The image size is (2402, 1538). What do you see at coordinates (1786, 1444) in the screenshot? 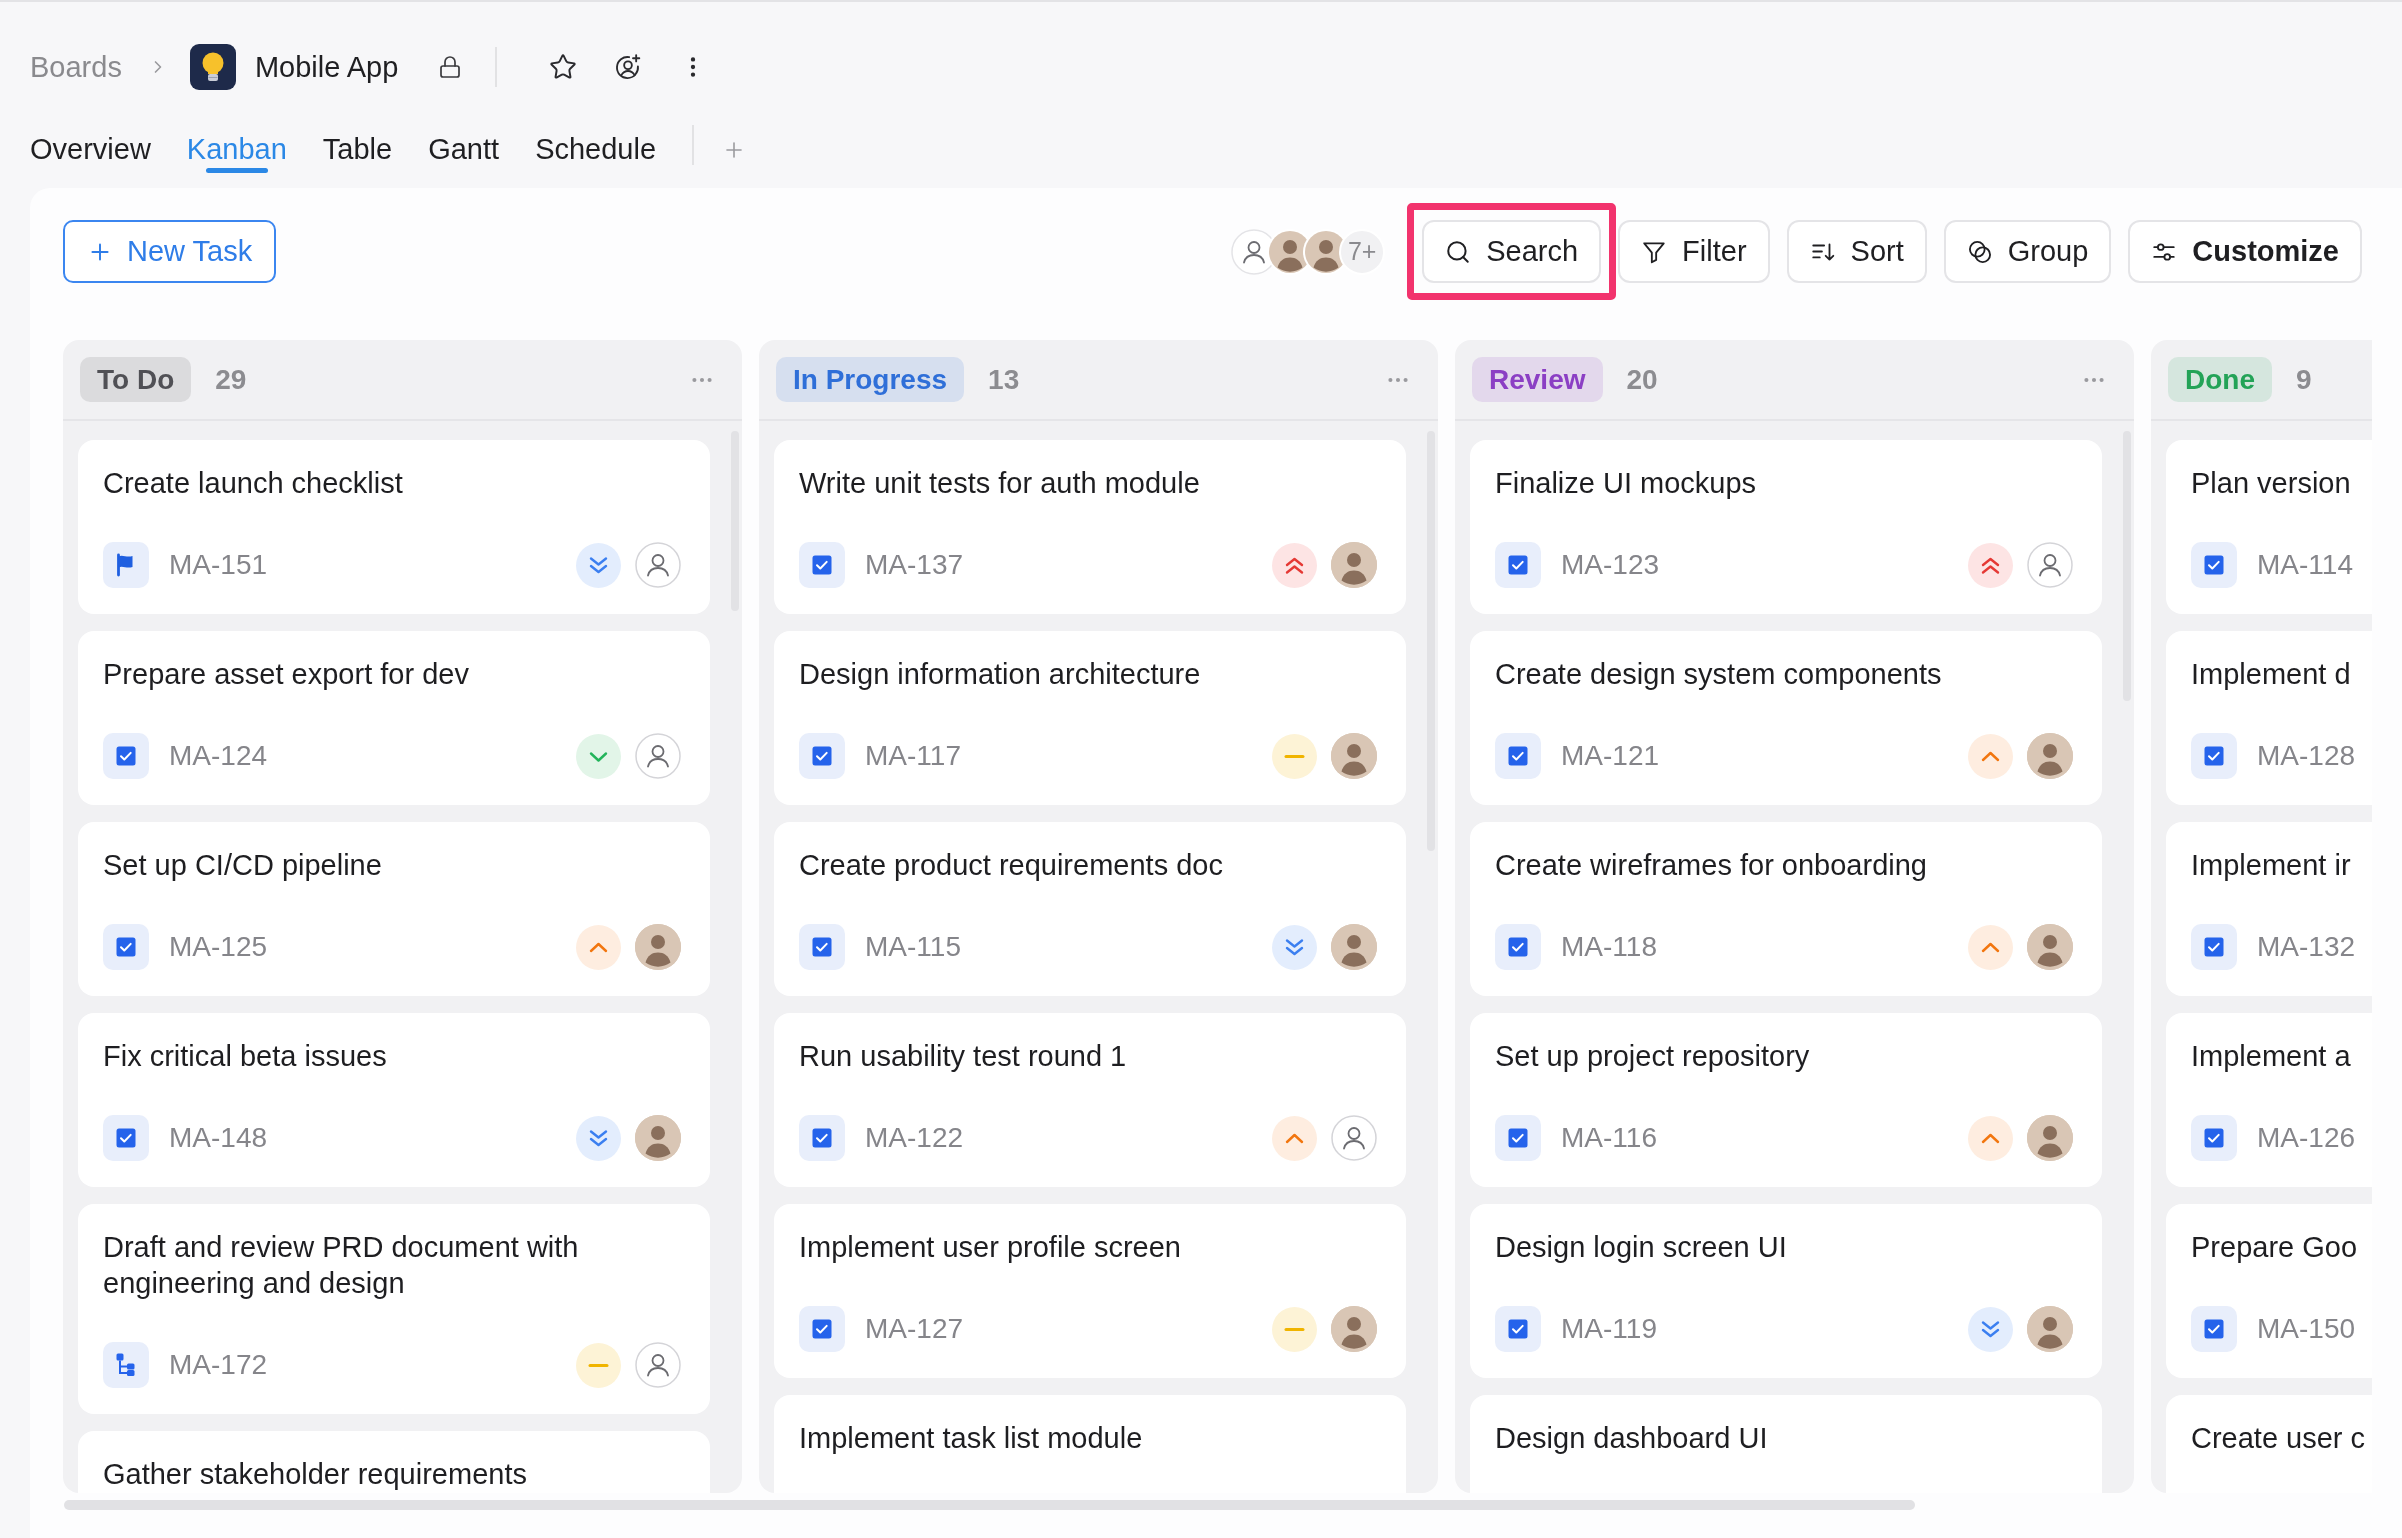
I see `task-card: Design dashboard UI` at bounding box center [1786, 1444].